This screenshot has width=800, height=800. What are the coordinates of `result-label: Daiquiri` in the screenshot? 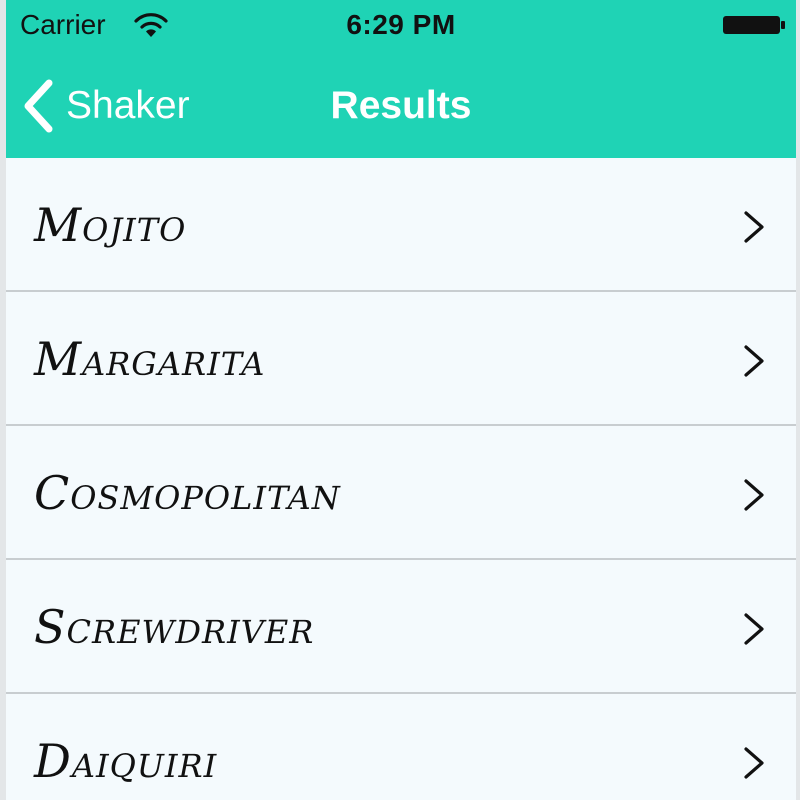 It's located at (126, 761).